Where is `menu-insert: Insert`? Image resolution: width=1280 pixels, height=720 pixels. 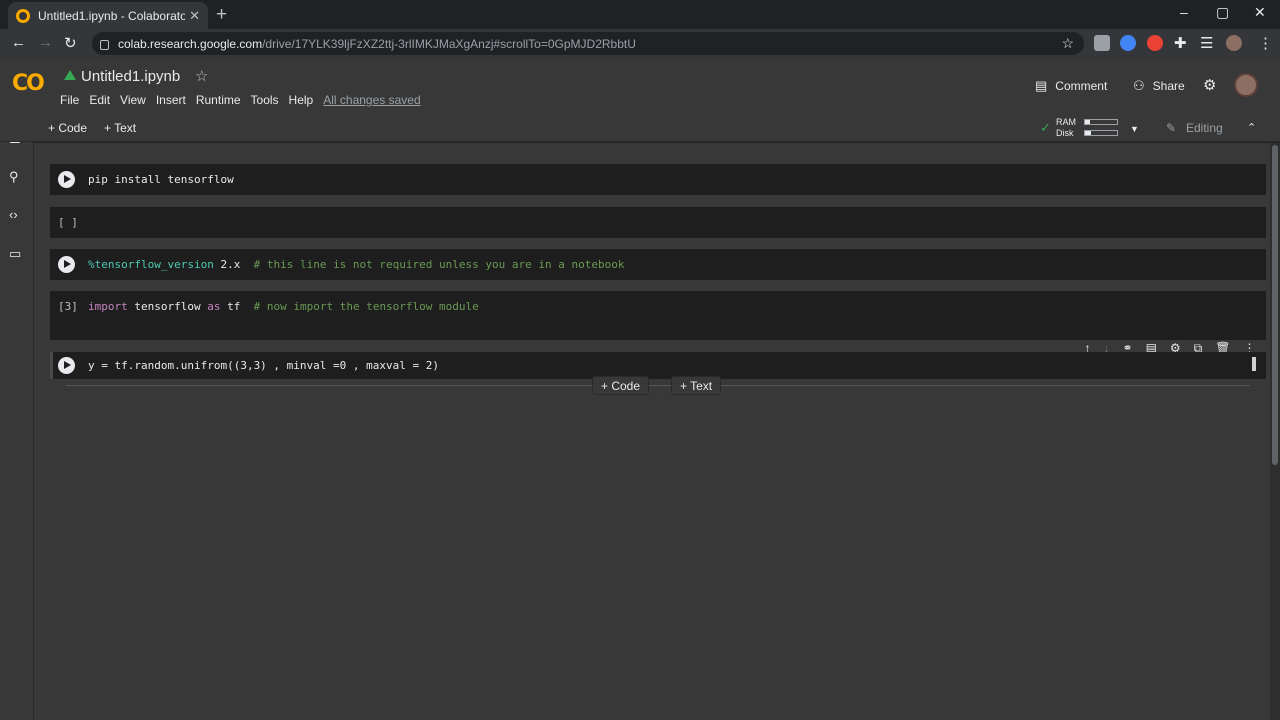 menu-insert: Insert is located at coordinates (171, 100).